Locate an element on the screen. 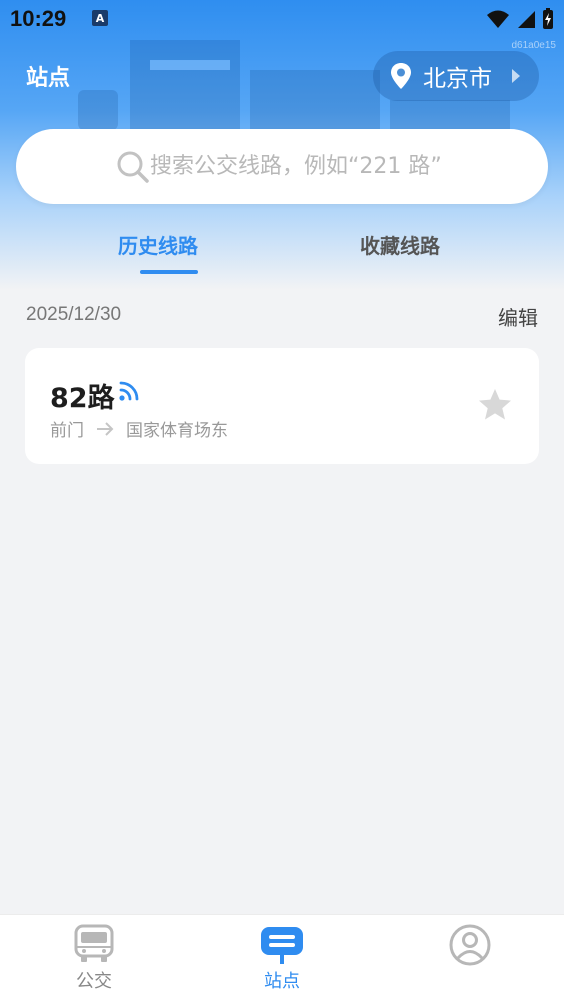  bottom-navigation: 公交 站点 is located at coordinates (282, 959).